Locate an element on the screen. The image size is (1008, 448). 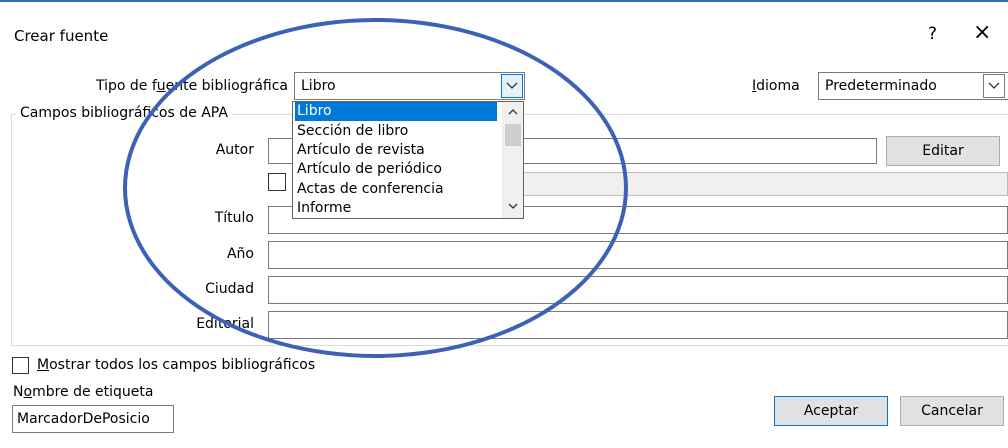
language-value: Predeterminado is located at coordinates (881, 86).